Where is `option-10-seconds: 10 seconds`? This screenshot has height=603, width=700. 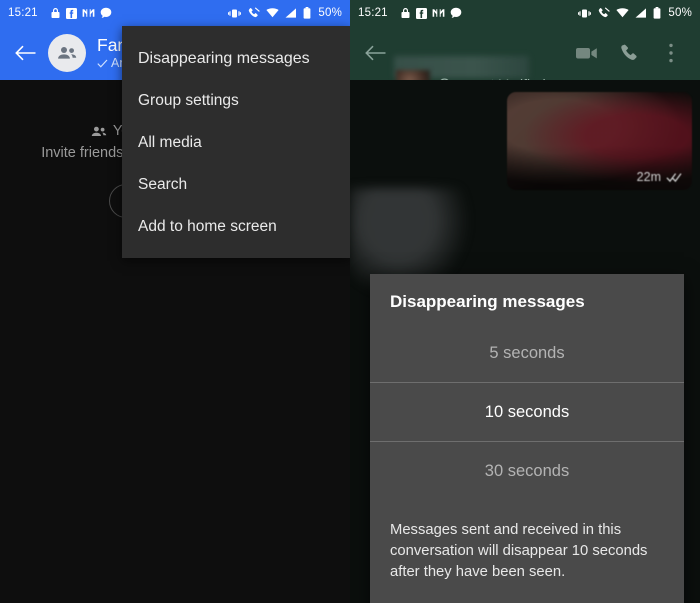 option-10-seconds: 10 seconds is located at coordinates (527, 412).